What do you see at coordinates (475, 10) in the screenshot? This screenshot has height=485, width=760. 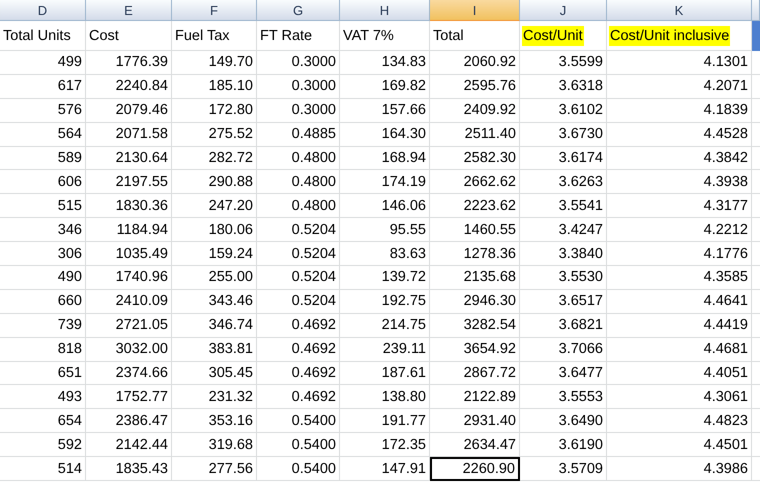 I see `column-header: I` at bounding box center [475, 10].